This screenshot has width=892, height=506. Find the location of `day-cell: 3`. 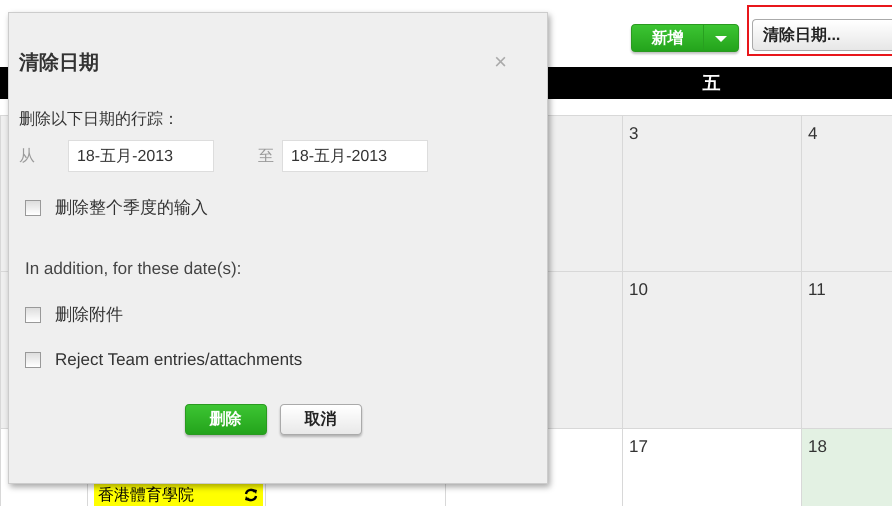

day-cell: 3 is located at coordinates (711, 193).